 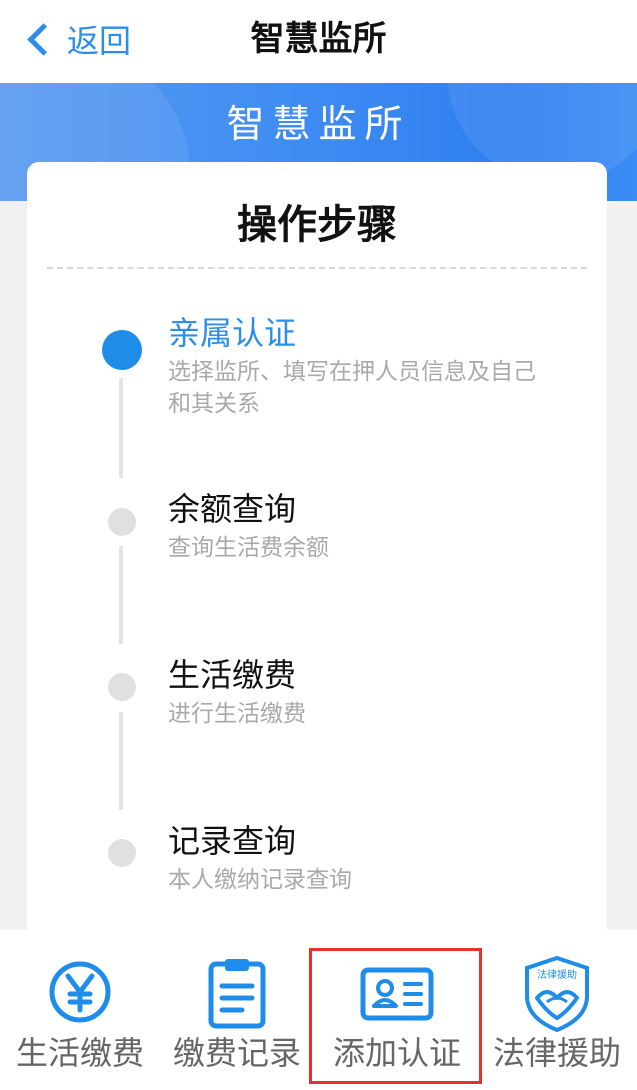 I want to click on nav-bar: 返回 智慧监所, so click(x=318, y=42).